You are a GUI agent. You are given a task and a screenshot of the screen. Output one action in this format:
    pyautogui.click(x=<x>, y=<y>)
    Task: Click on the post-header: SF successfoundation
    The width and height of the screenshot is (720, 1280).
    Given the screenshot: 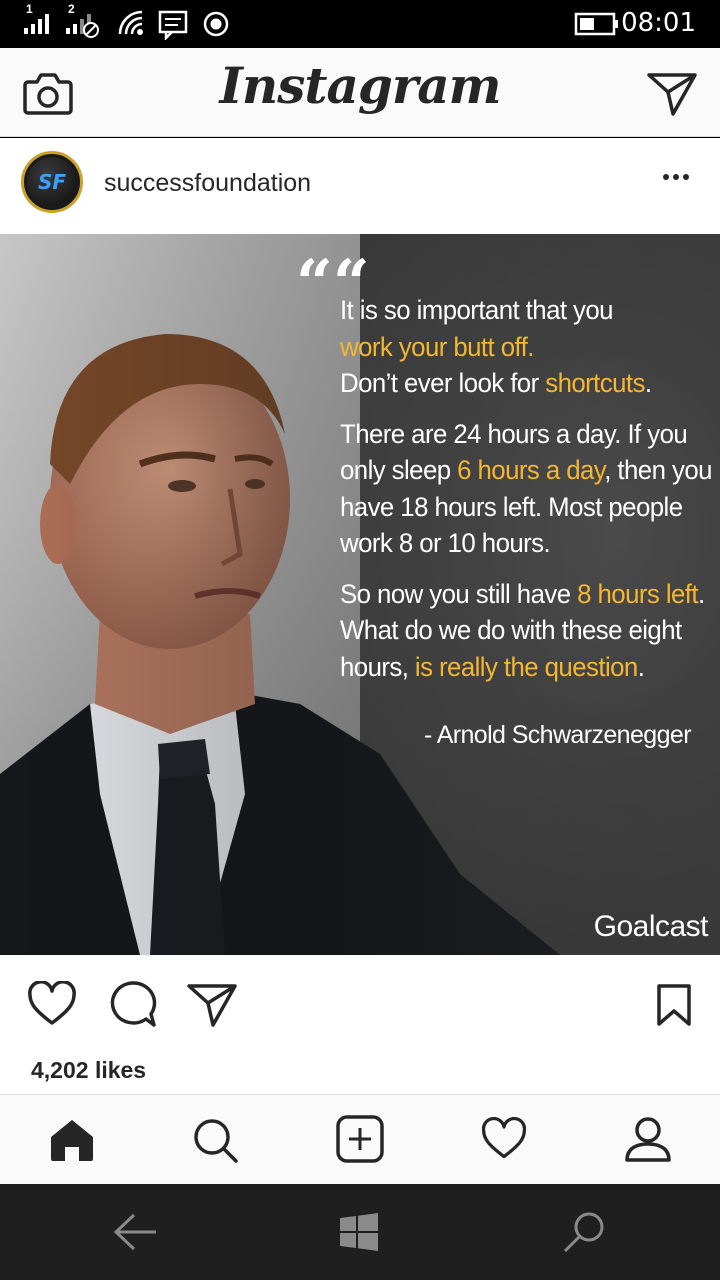 What is the action you would take?
    pyautogui.click(x=360, y=186)
    